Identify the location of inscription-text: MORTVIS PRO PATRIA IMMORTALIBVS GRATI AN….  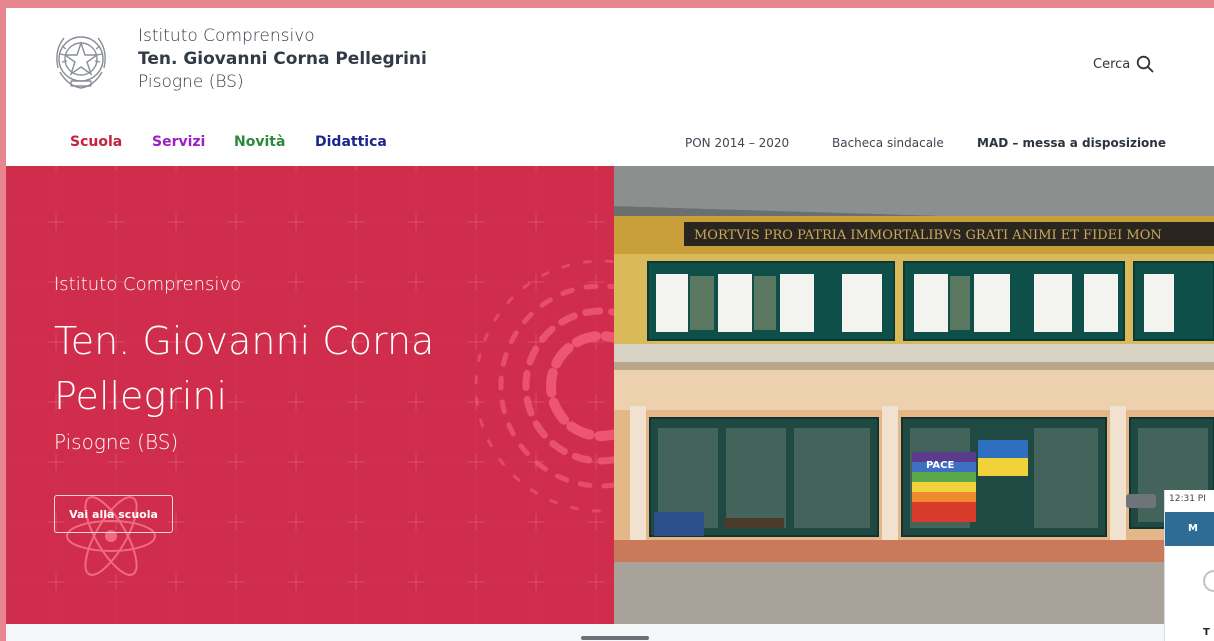
(928, 235).